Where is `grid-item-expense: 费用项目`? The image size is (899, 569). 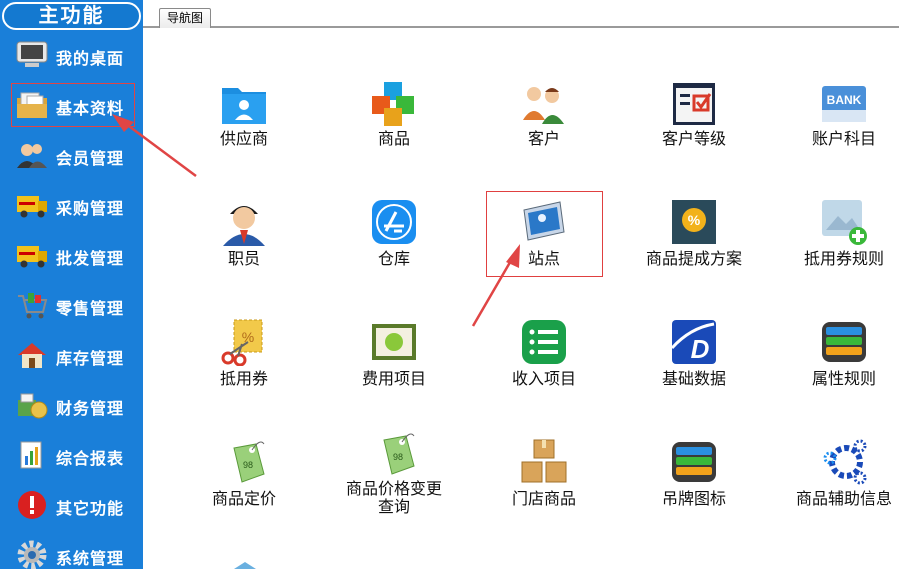
grid-item-expense: 费用项目 is located at coordinates (394, 373).